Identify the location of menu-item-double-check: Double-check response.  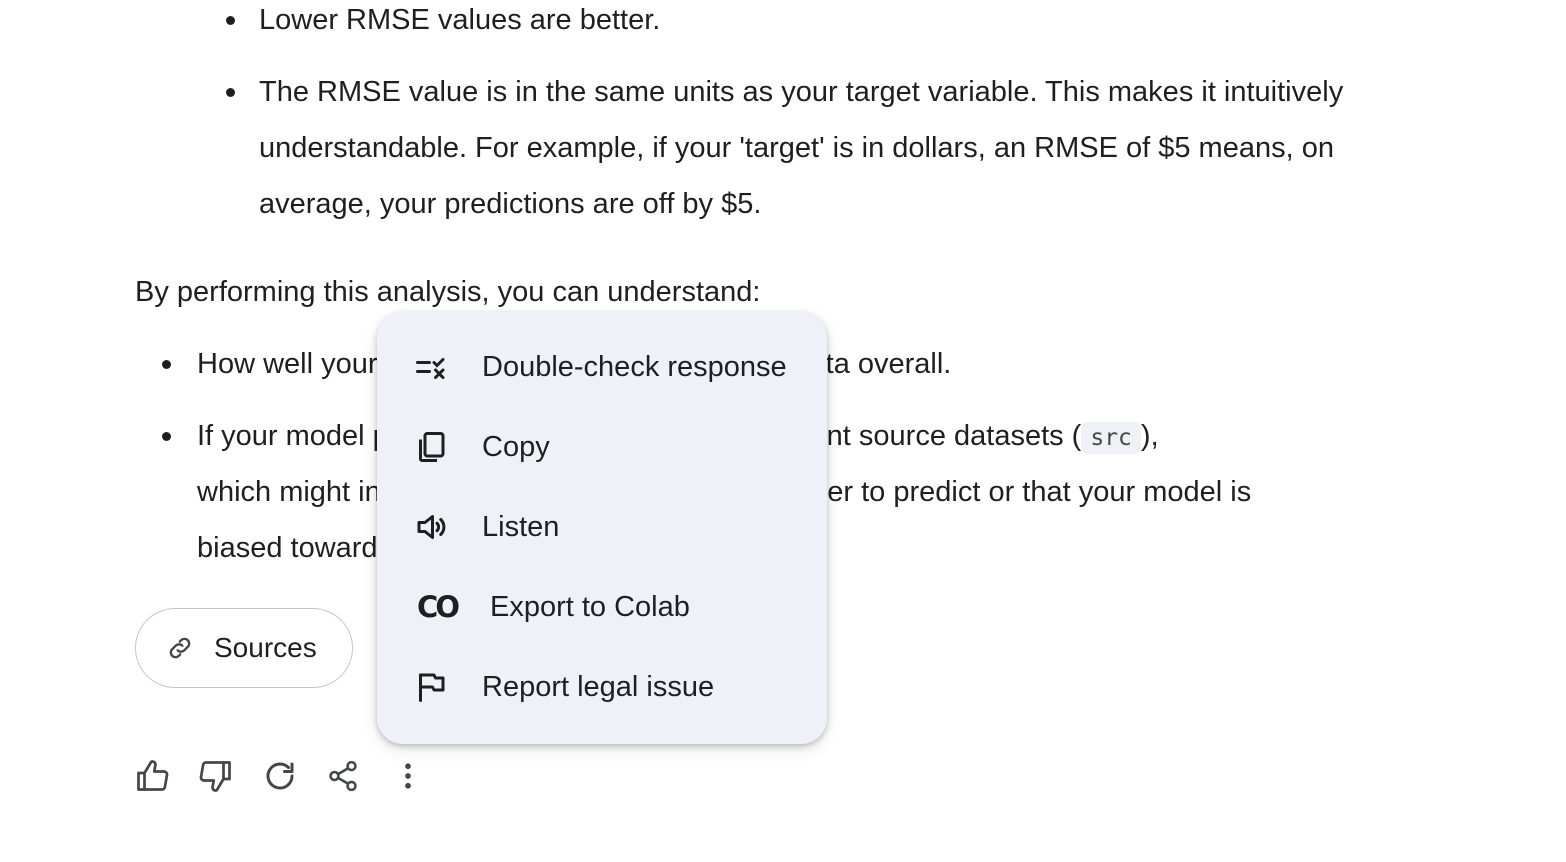
(602, 367).